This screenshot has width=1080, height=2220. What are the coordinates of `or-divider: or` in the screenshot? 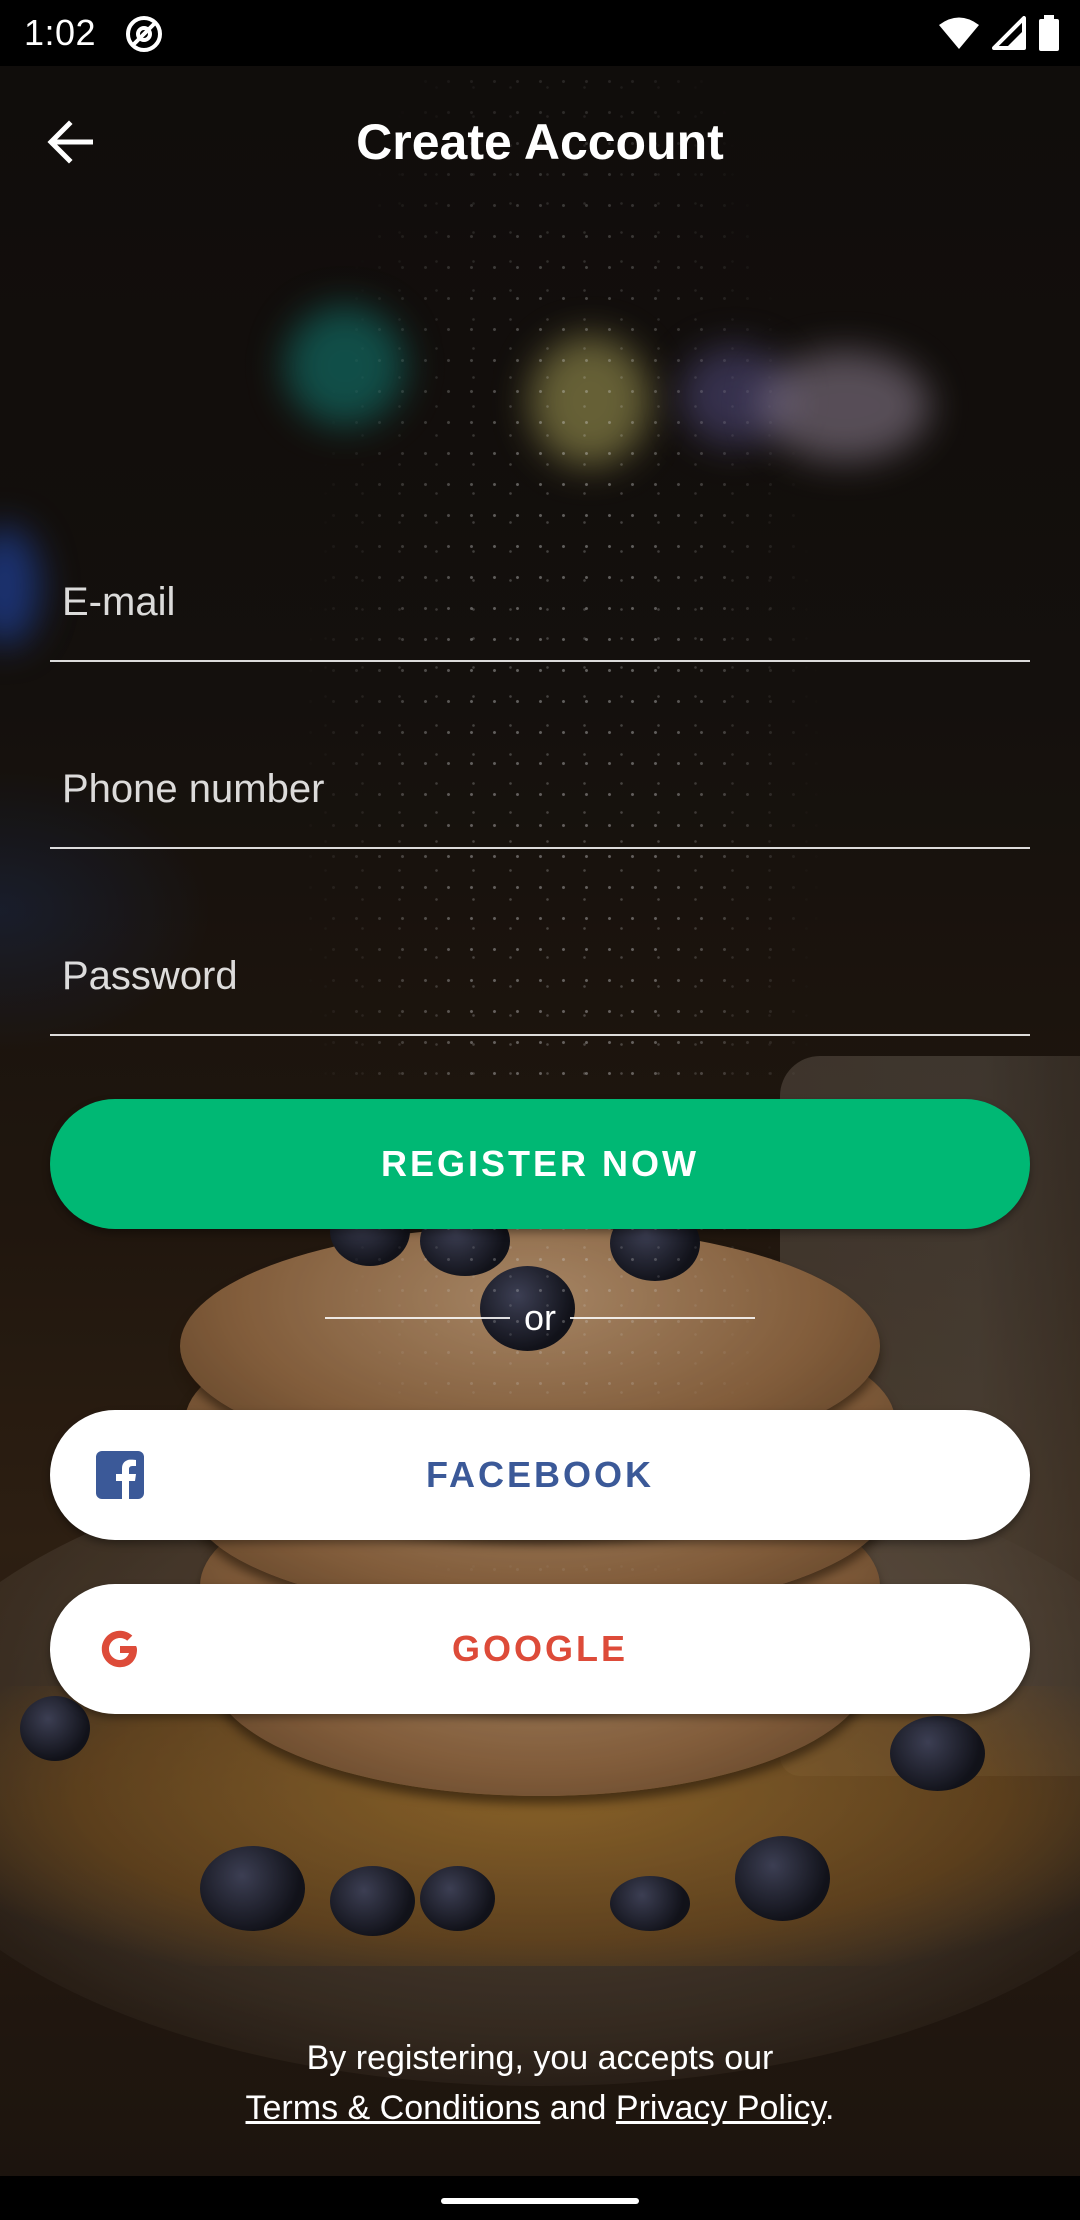 It's located at (540, 1318).